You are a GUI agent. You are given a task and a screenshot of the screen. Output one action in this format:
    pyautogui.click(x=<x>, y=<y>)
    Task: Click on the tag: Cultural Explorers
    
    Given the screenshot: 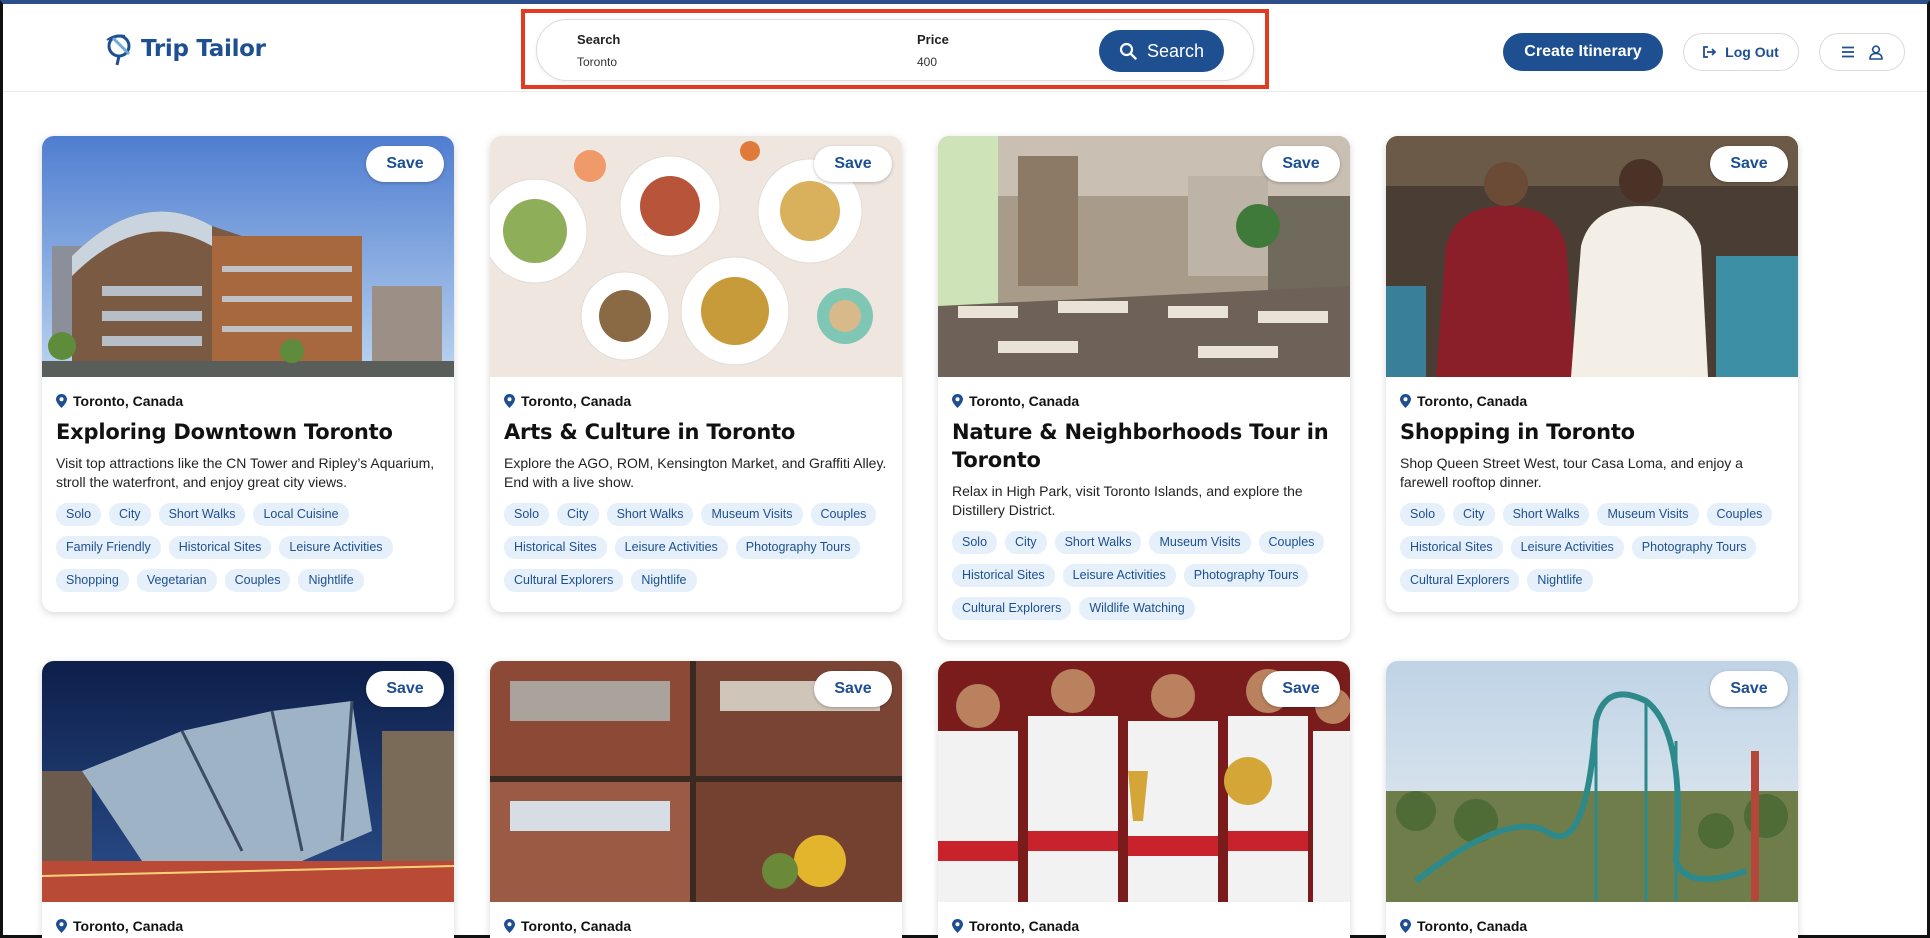 What is the action you would take?
    pyautogui.click(x=564, y=580)
    